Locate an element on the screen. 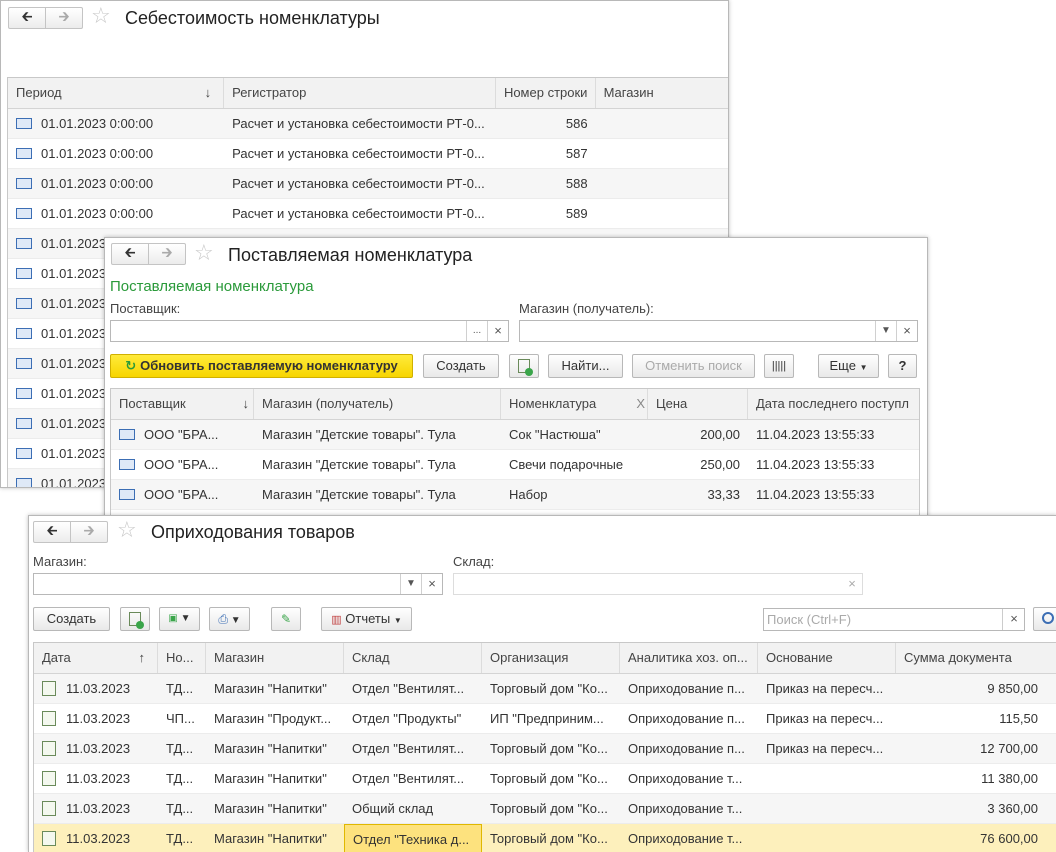 The width and height of the screenshot is (1056, 852). col-period: Период ↓ is located at coordinates (116, 93).